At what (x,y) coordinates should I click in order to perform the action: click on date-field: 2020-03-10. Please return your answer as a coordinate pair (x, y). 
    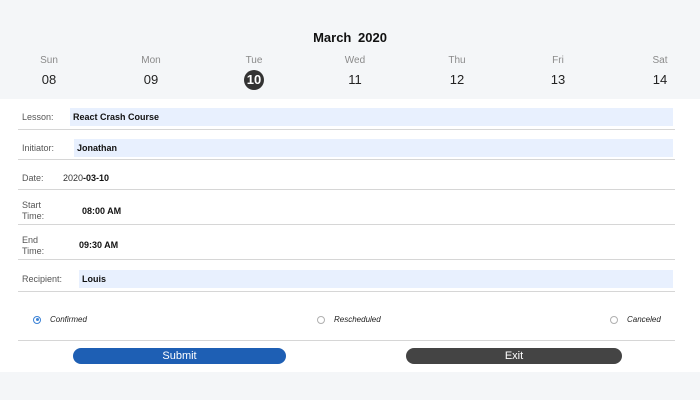
    Looking at the image, I should click on (86, 178).